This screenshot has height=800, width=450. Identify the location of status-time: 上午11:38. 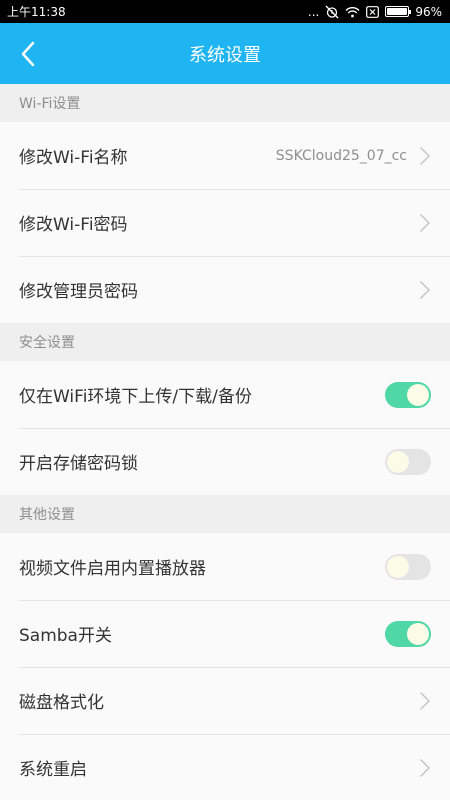
(36, 12).